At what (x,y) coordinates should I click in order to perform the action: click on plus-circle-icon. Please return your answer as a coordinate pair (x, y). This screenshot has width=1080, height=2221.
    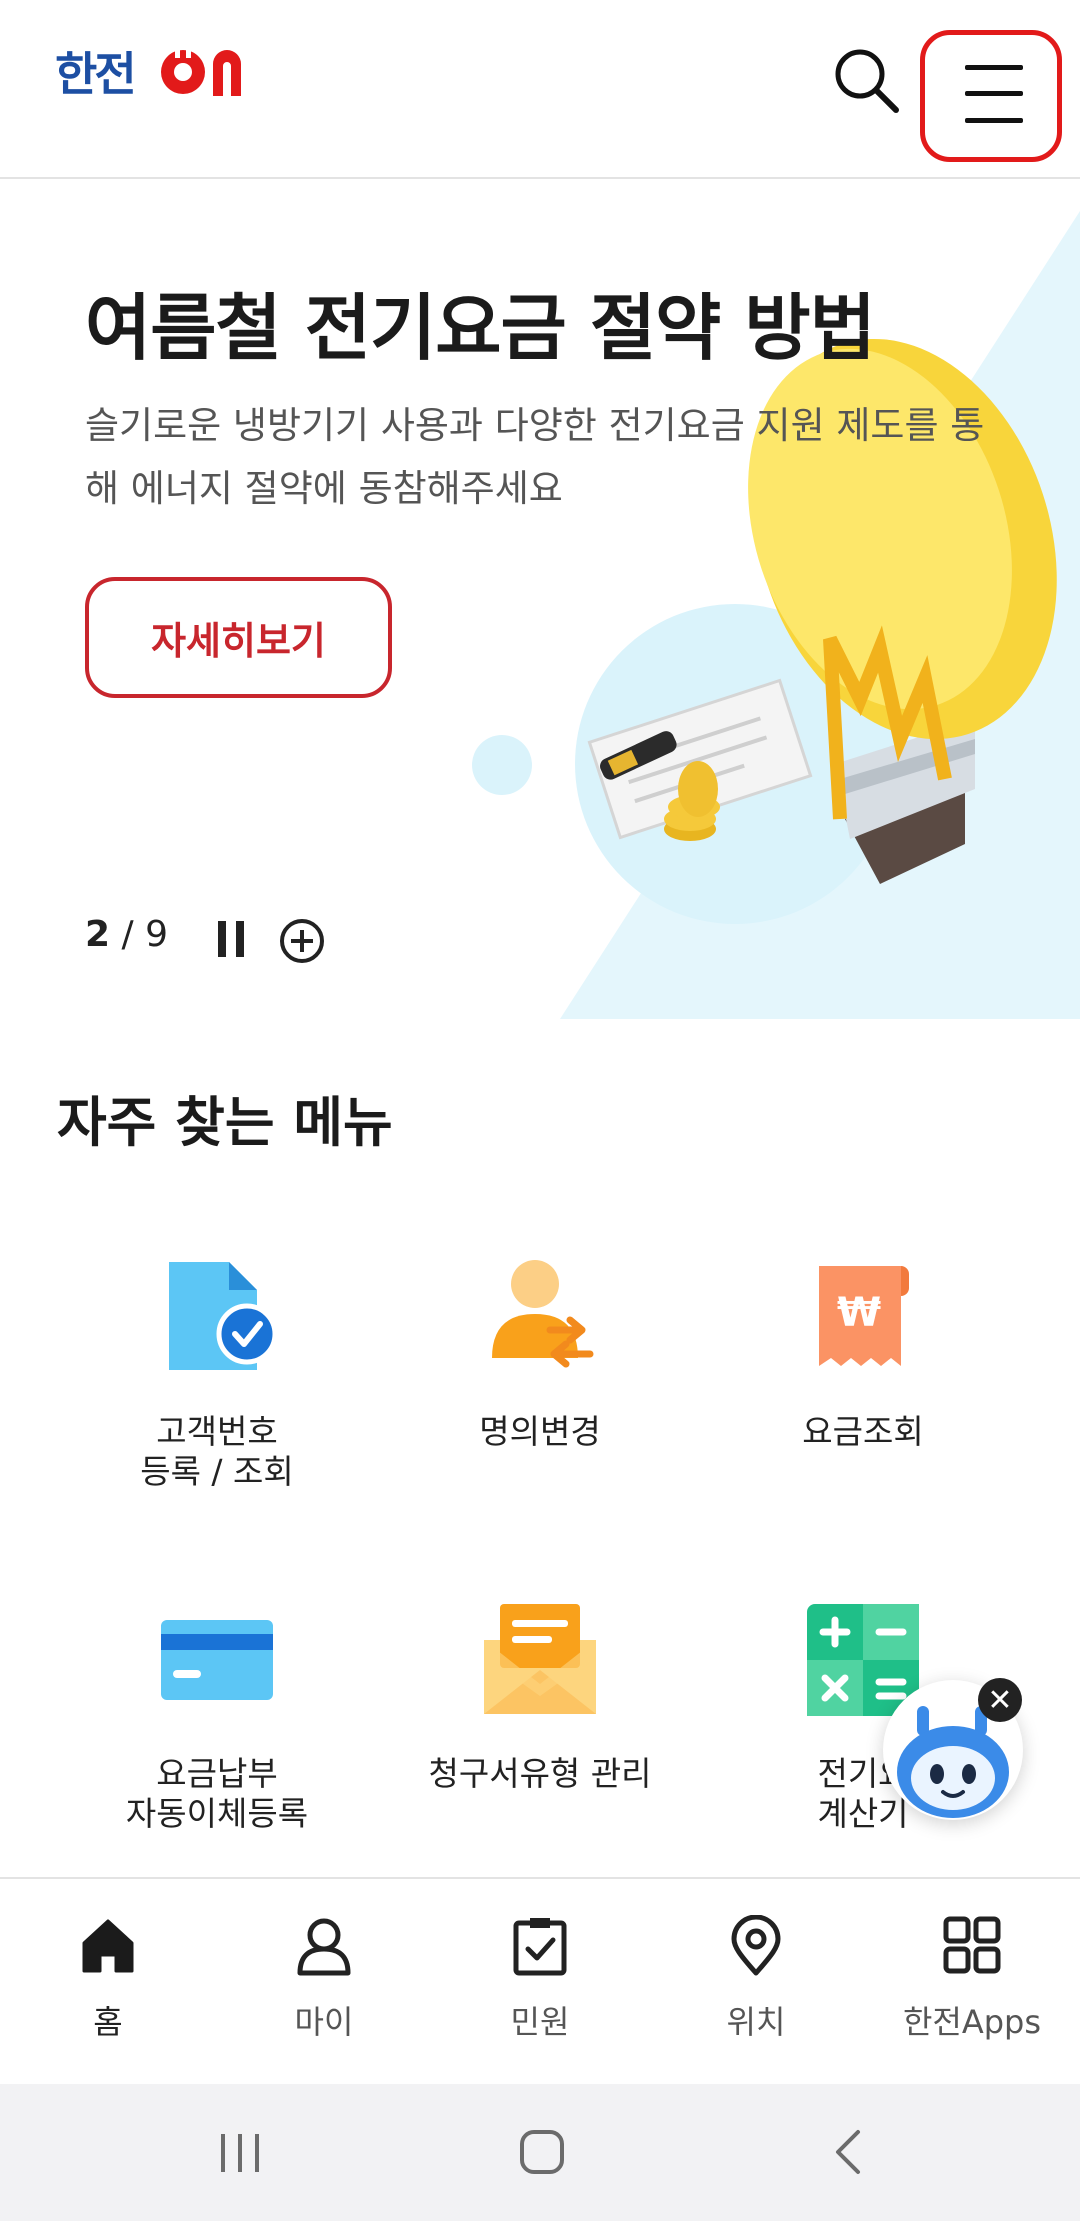
    Looking at the image, I should click on (302, 941).